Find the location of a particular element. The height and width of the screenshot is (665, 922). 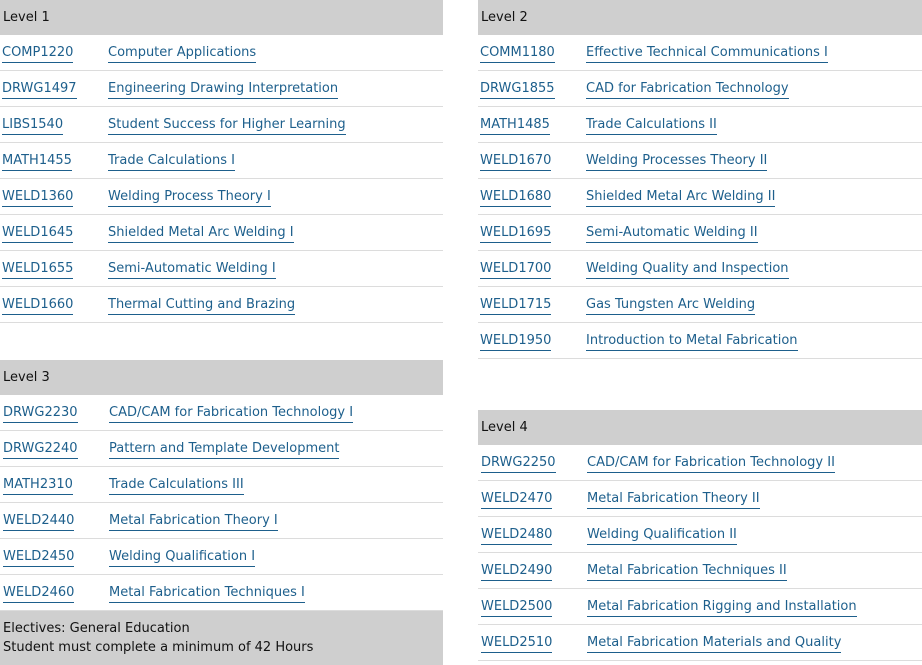

course-row: DRWG2240 Pattern and Template Development is located at coordinates (221, 449).